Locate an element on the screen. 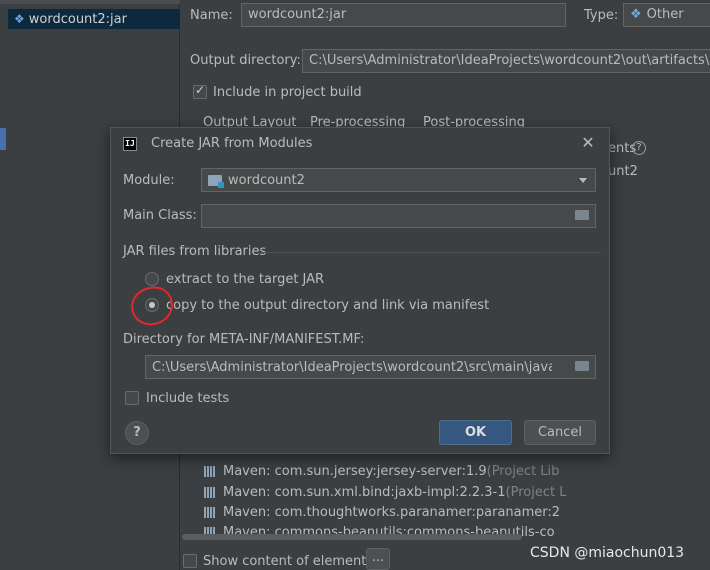 The width and height of the screenshot is (710, 570). sidebar-accent-marker is located at coordinates (3, 139).